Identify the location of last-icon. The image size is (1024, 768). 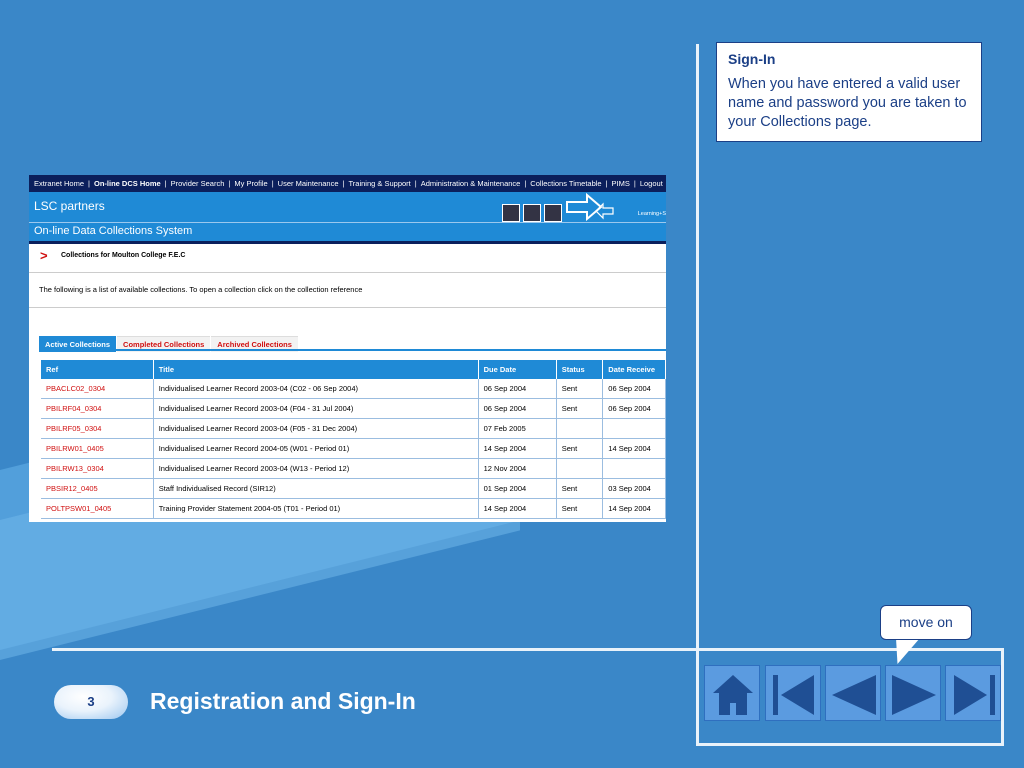
(974, 695).